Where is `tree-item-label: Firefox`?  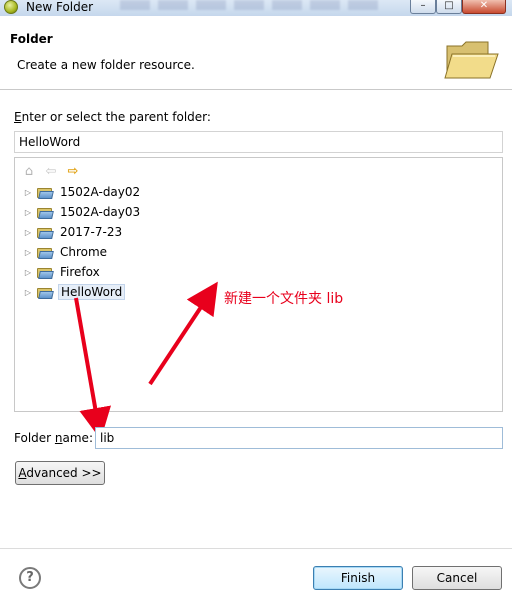 tree-item-label: Firefox is located at coordinates (80, 272).